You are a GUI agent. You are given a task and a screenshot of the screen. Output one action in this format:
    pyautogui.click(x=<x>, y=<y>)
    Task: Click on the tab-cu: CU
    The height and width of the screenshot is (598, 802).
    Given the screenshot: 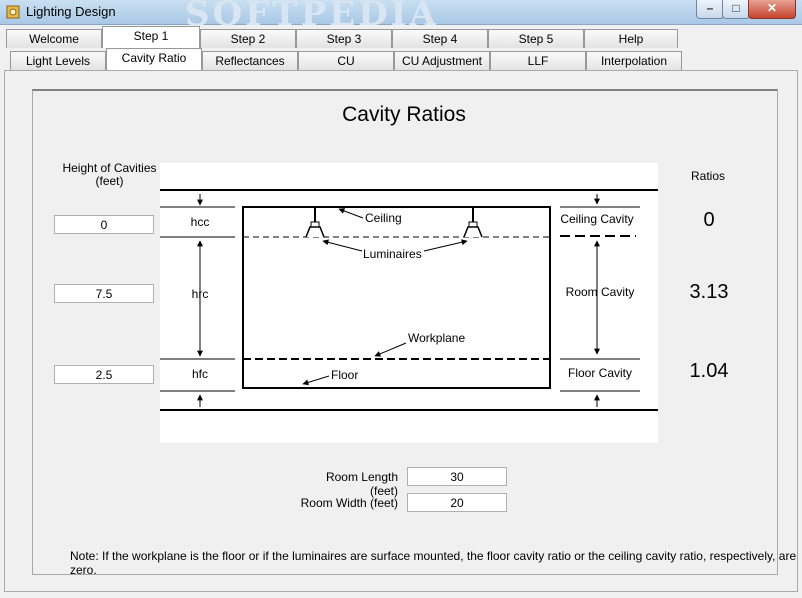 What is the action you would take?
    pyautogui.click(x=346, y=60)
    